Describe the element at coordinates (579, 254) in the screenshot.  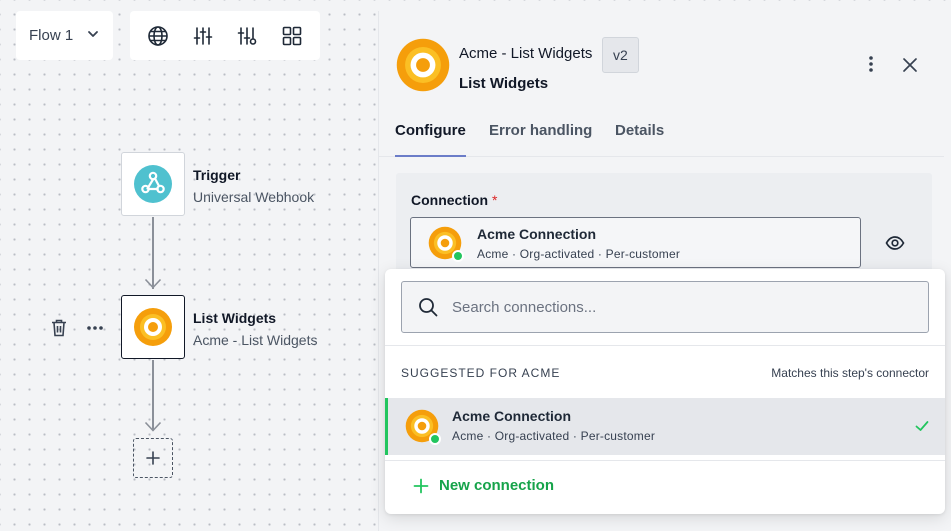
I see `connection-select-meta: Acme · Org-activated · Per-customer` at that location.